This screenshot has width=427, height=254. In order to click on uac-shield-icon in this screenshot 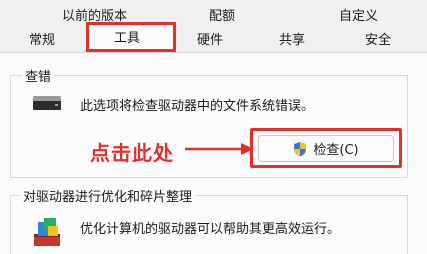, I will do `click(300, 148)`.